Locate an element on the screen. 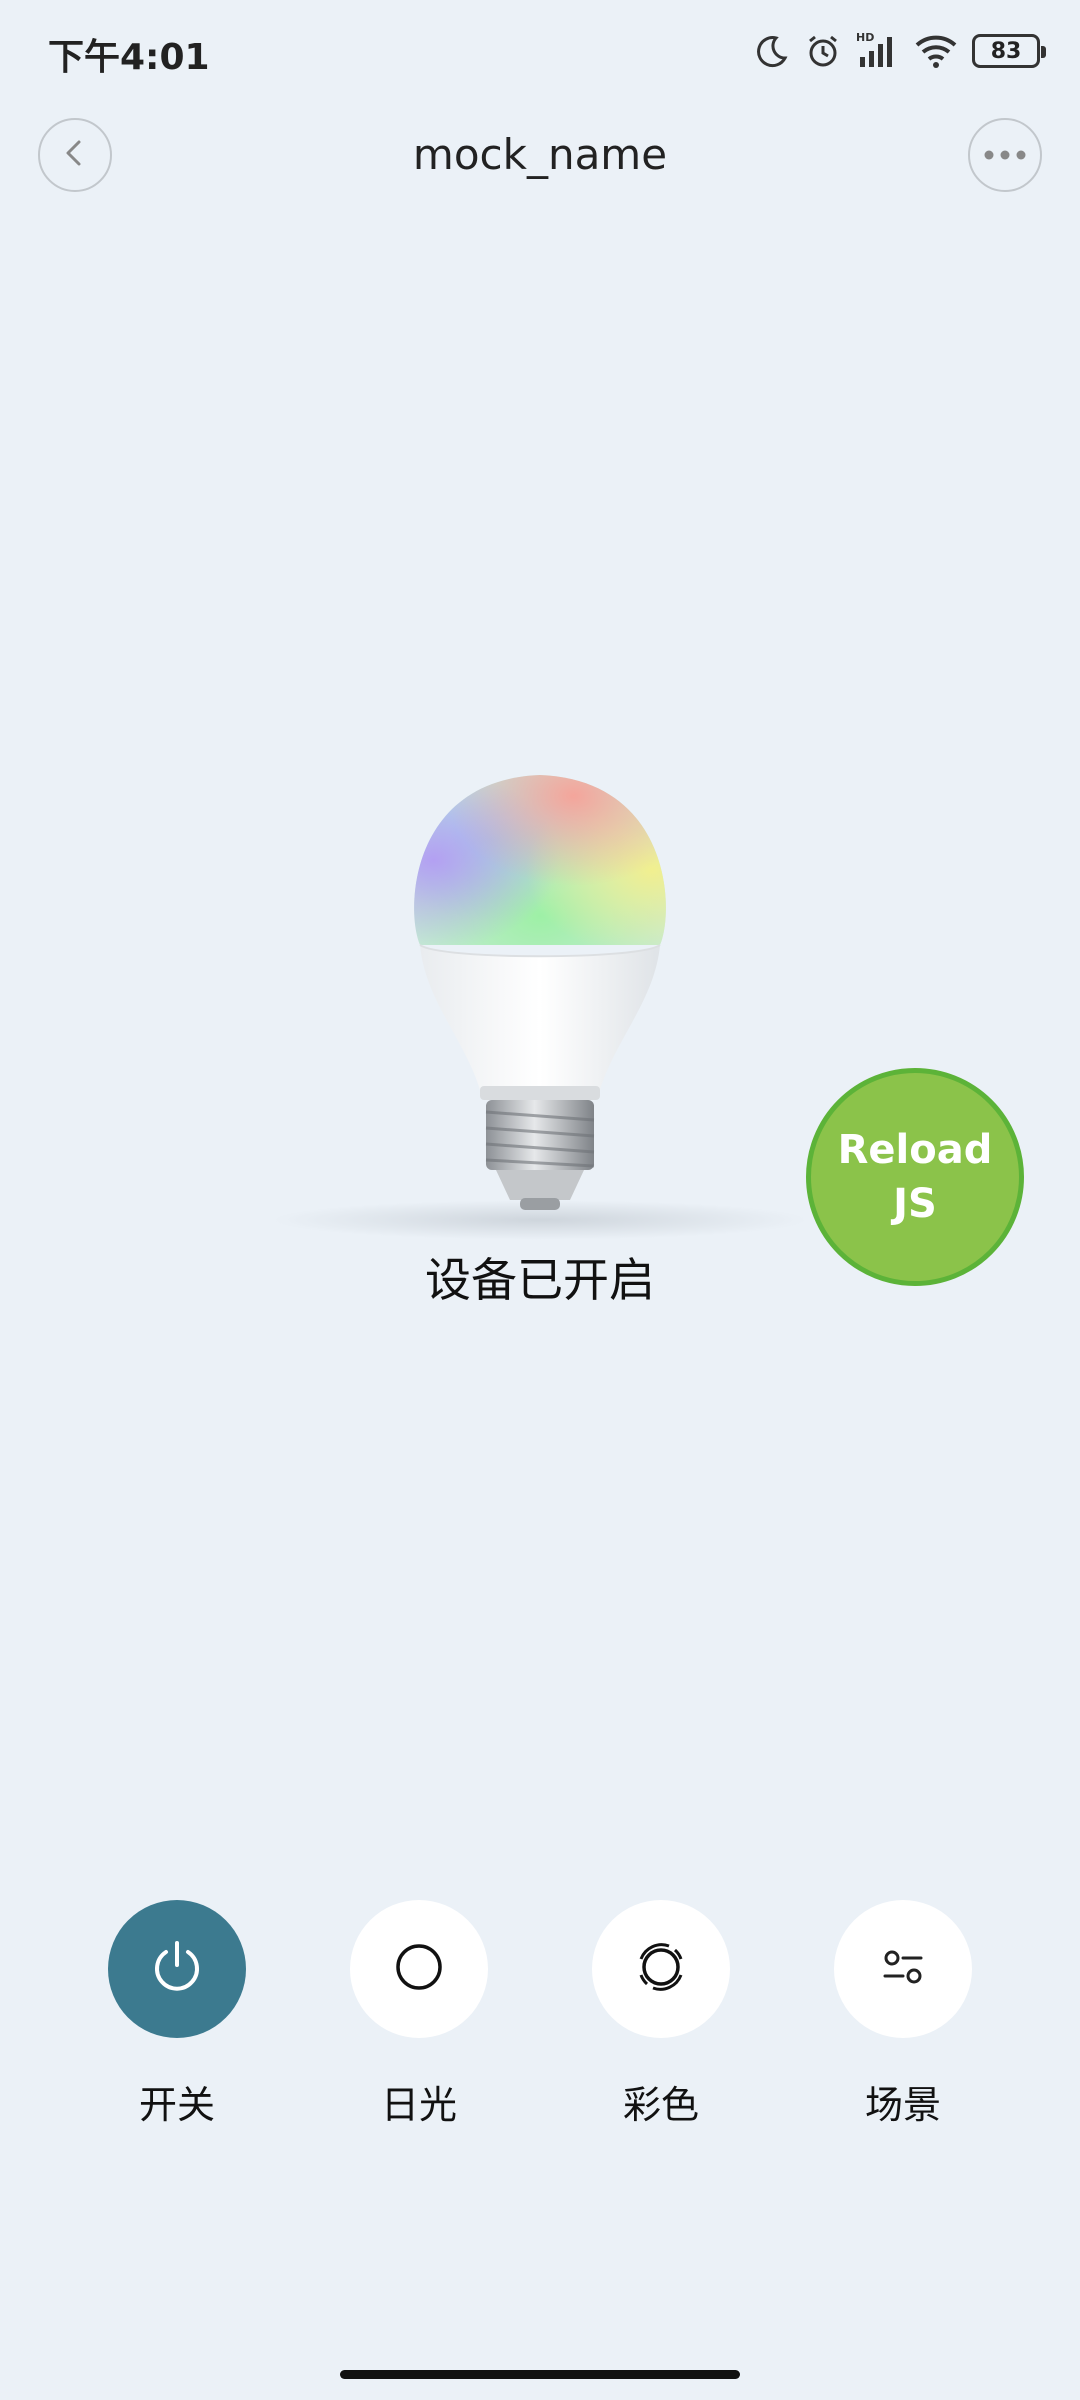 Image resolution: width=1080 pixels, height=2400 pixels. power-button is located at coordinates (177, 1969).